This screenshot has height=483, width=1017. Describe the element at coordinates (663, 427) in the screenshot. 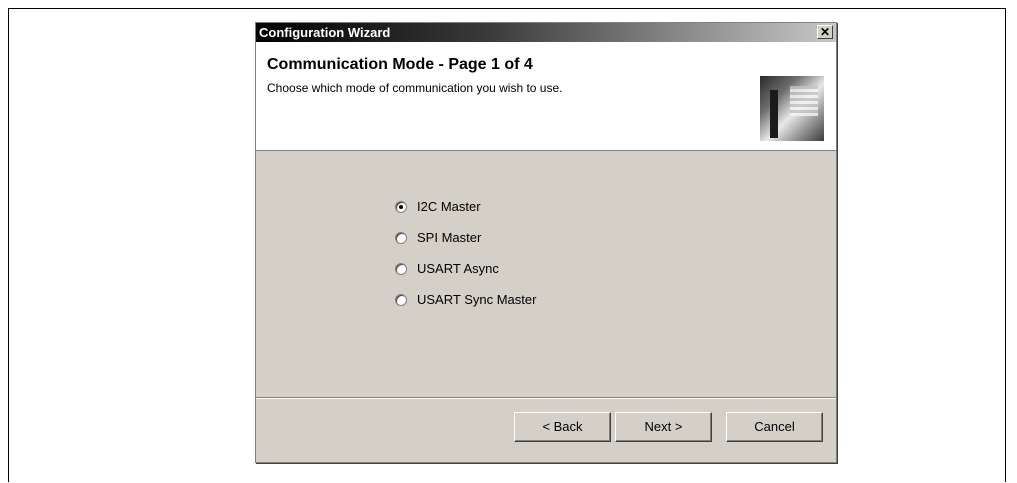

I see `next-button: Next >` at that location.